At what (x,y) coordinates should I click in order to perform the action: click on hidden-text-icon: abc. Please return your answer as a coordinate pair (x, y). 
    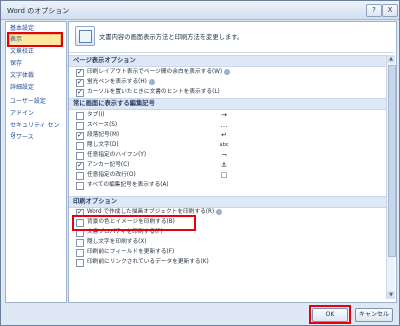
    Looking at the image, I should click on (224, 145).